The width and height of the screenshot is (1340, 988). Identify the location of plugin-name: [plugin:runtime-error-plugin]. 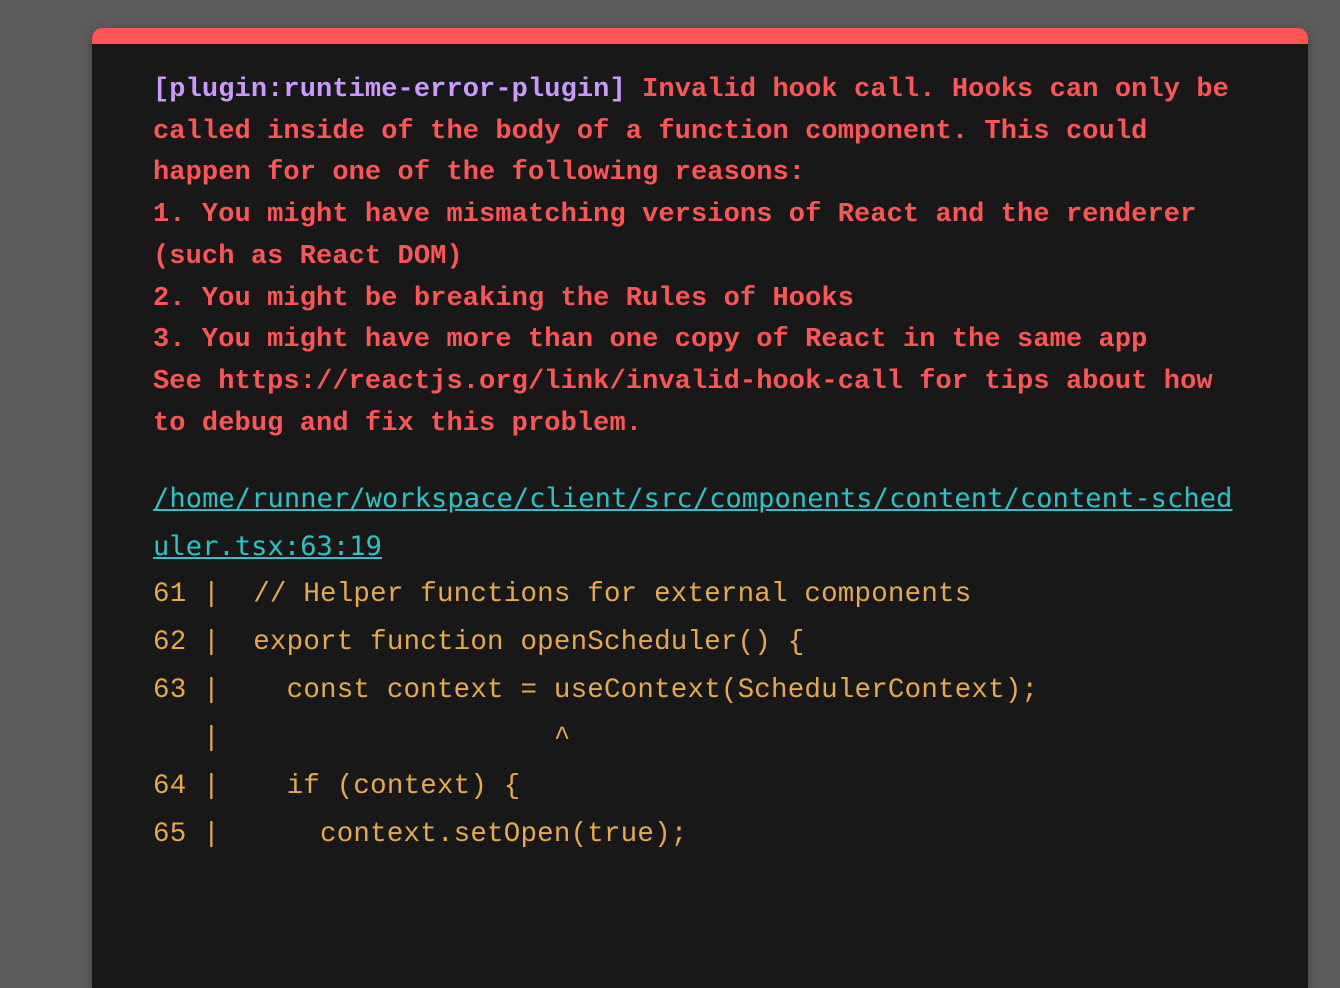
(389, 90).